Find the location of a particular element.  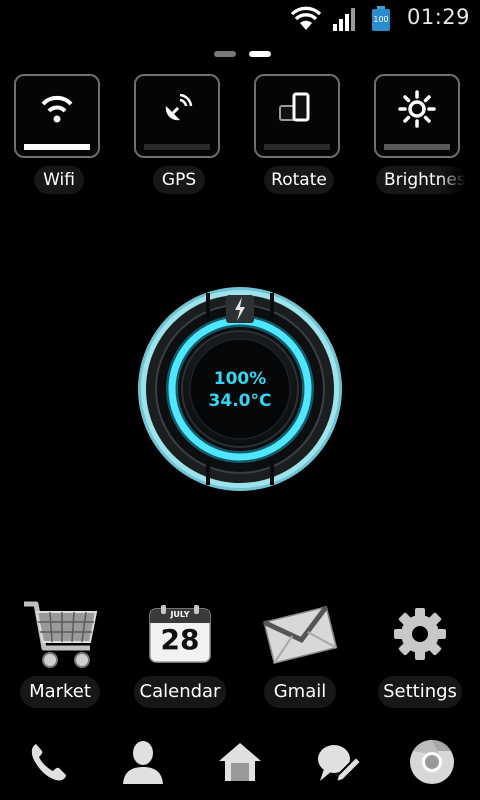

rotate-toggle is located at coordinates (297, 116).